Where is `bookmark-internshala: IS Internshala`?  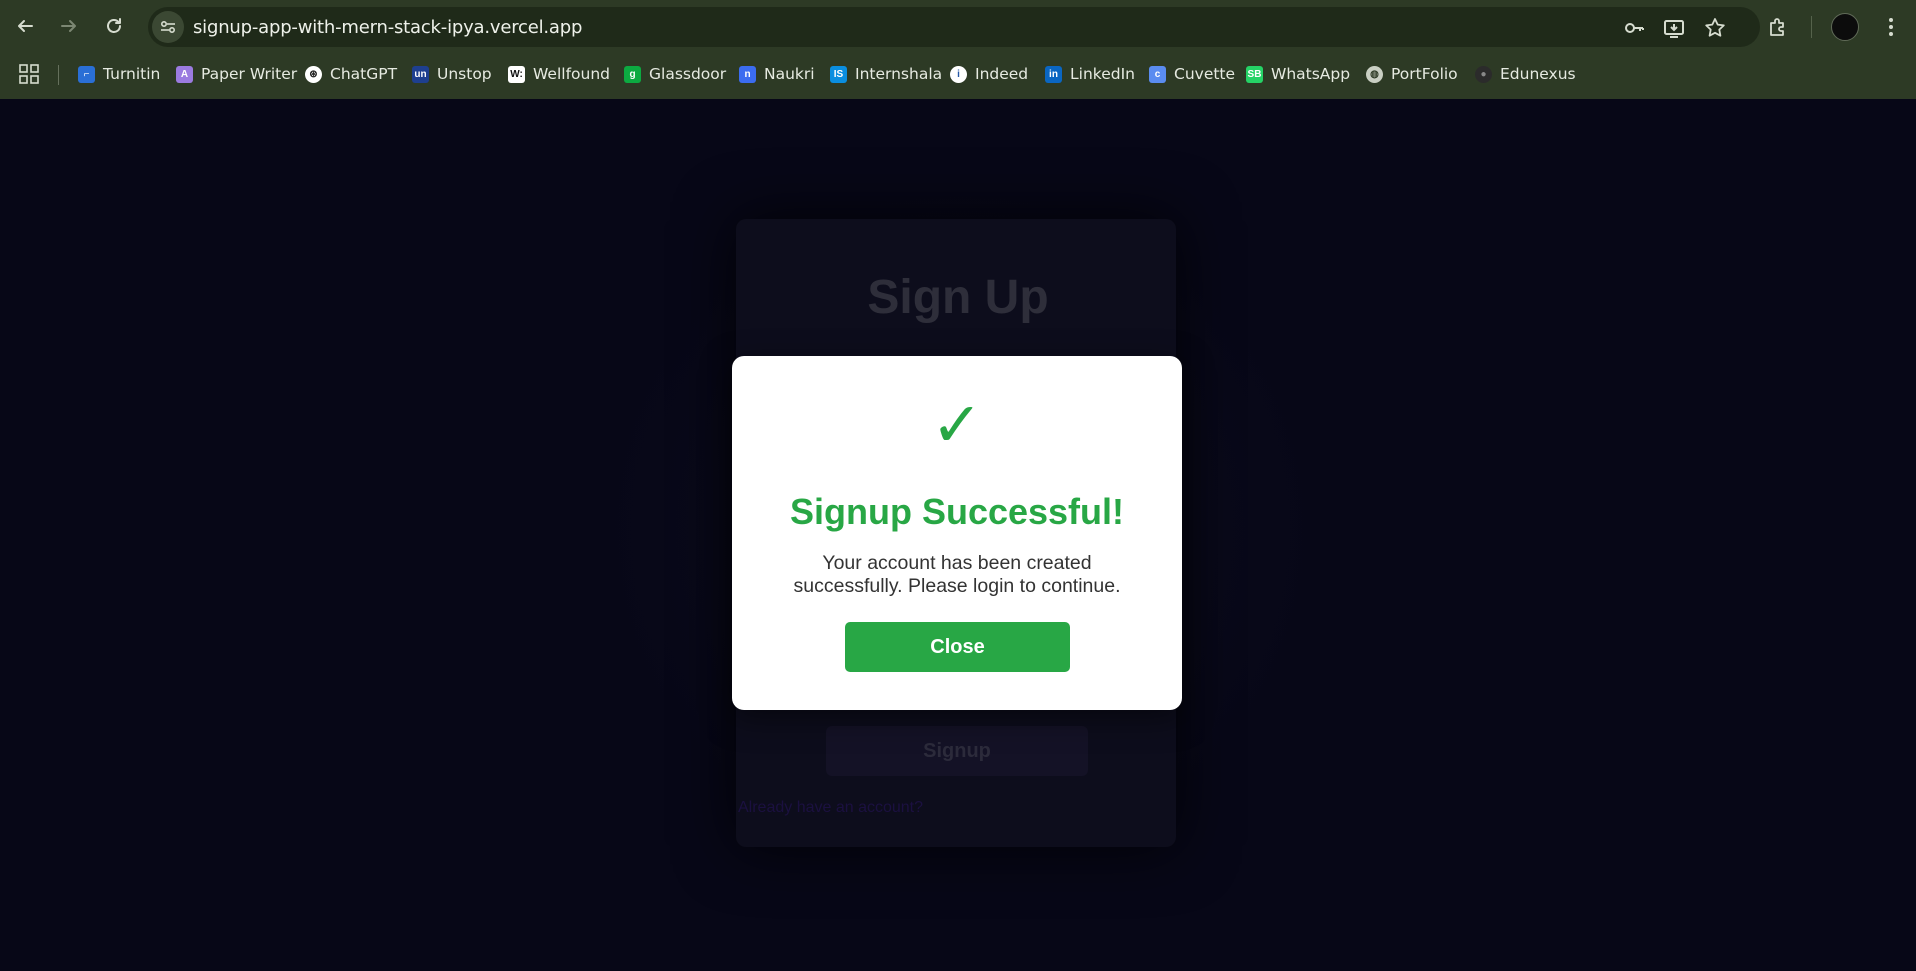
bookmark-internshala: IS Internshala is located at coordinates (886, 74).